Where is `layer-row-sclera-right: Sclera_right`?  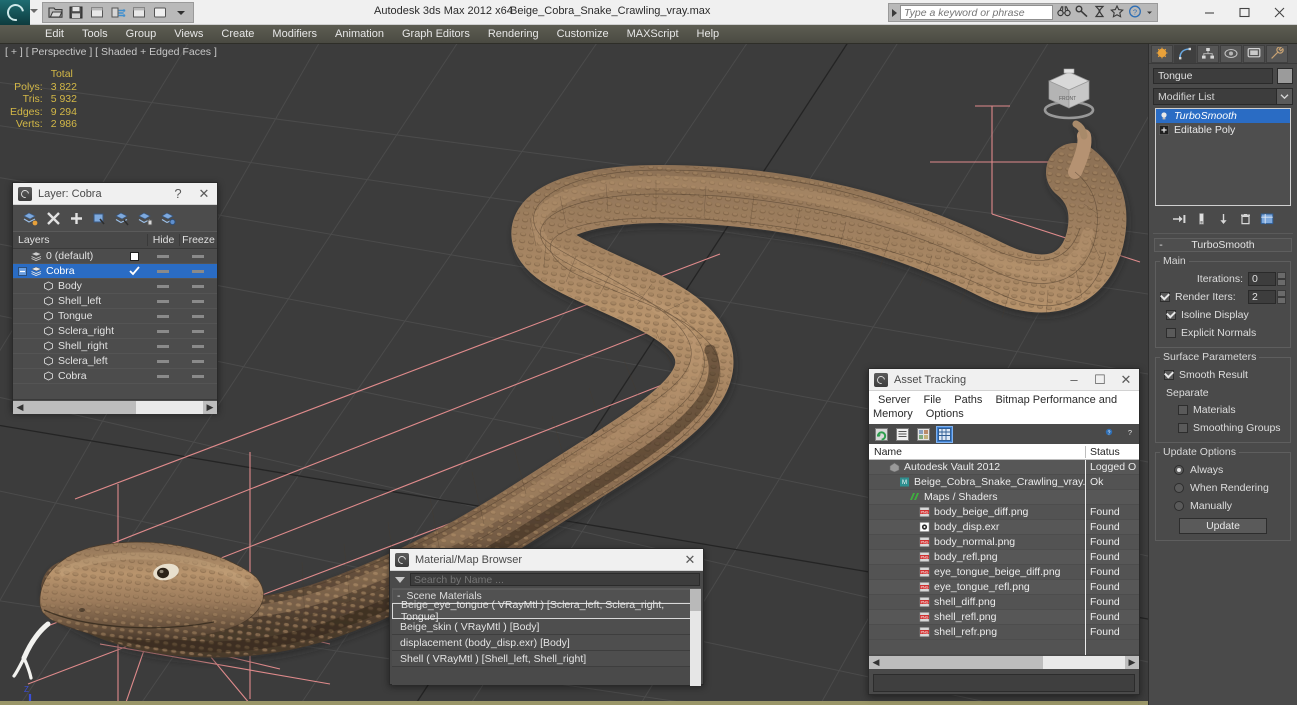
layer-row-sclera-right: Sclera_right is located at coordinates (115, 331).